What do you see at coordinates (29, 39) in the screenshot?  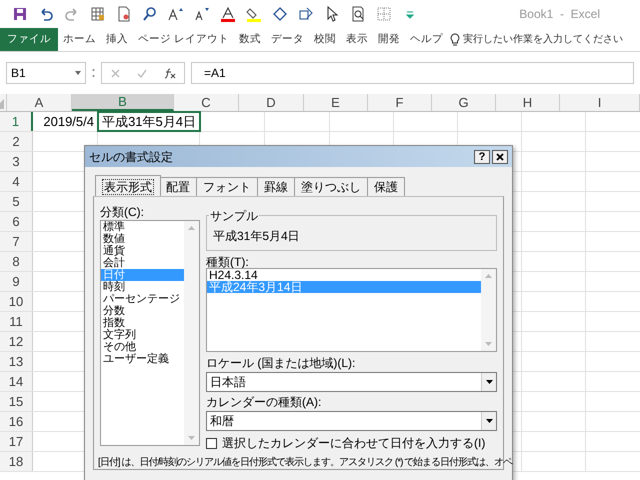 I see `ribbon-tab: ファイル` at bounding box center [29, 39].